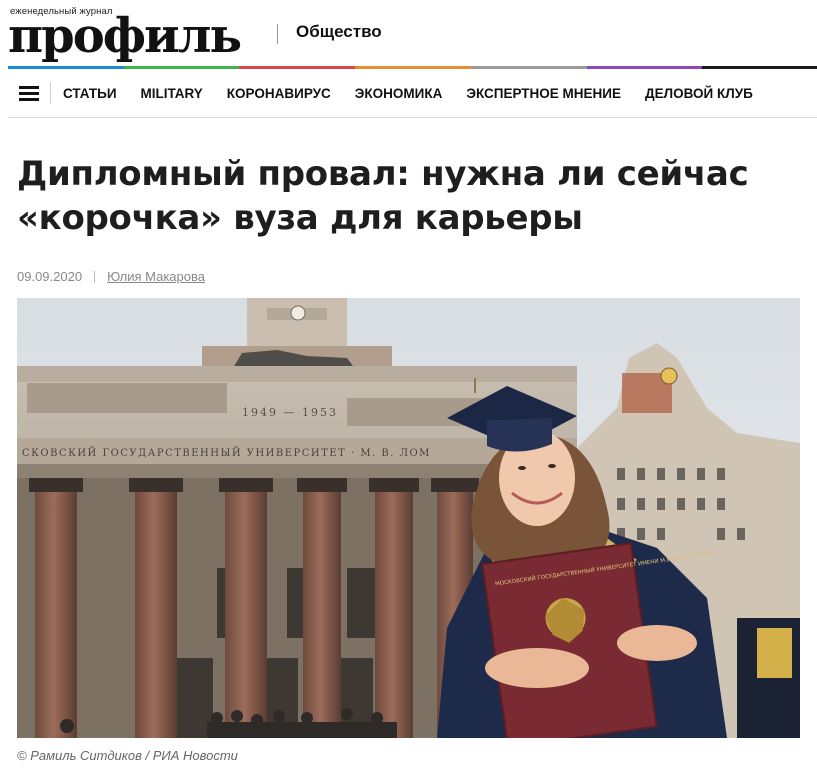 Image resolution: width=817 pixels, height=770 pixels. I want to click on hamburger-menu-icon, so click(29, 93).